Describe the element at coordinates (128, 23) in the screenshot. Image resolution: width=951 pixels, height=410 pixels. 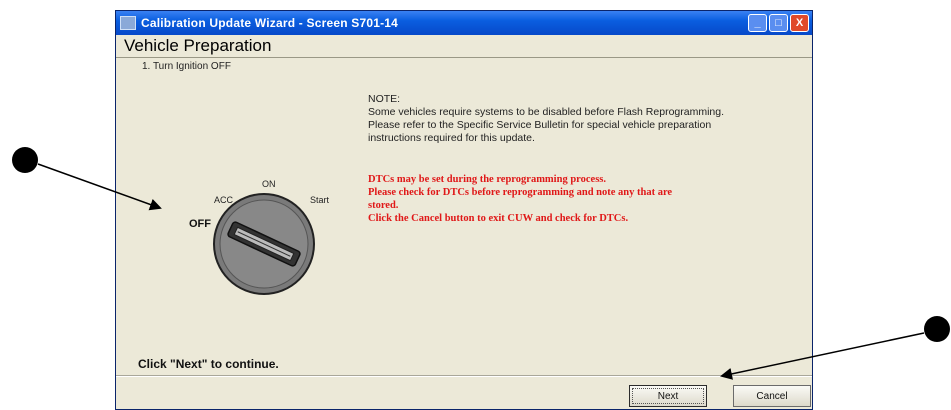
I see `app-icon` at that location.